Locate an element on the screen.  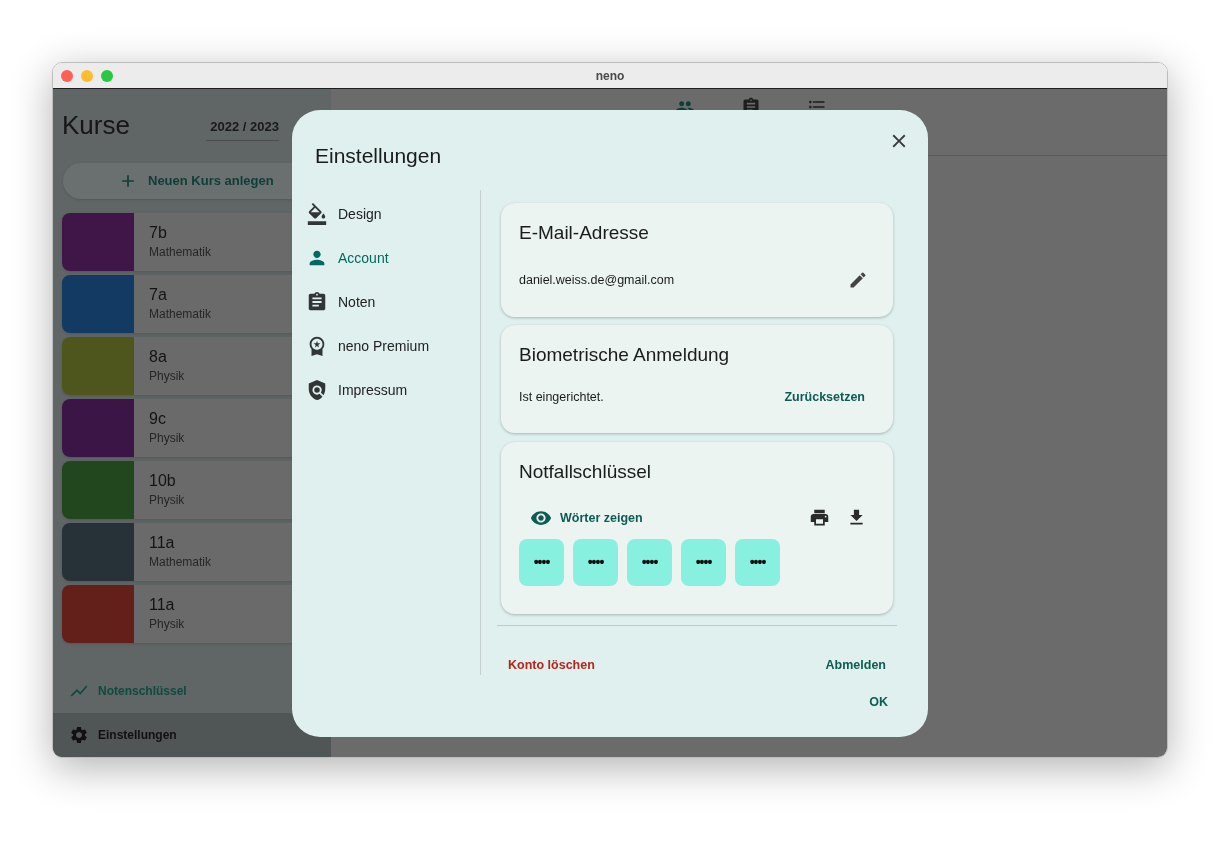
course-name: 7b is located at coordinates (158, 233).